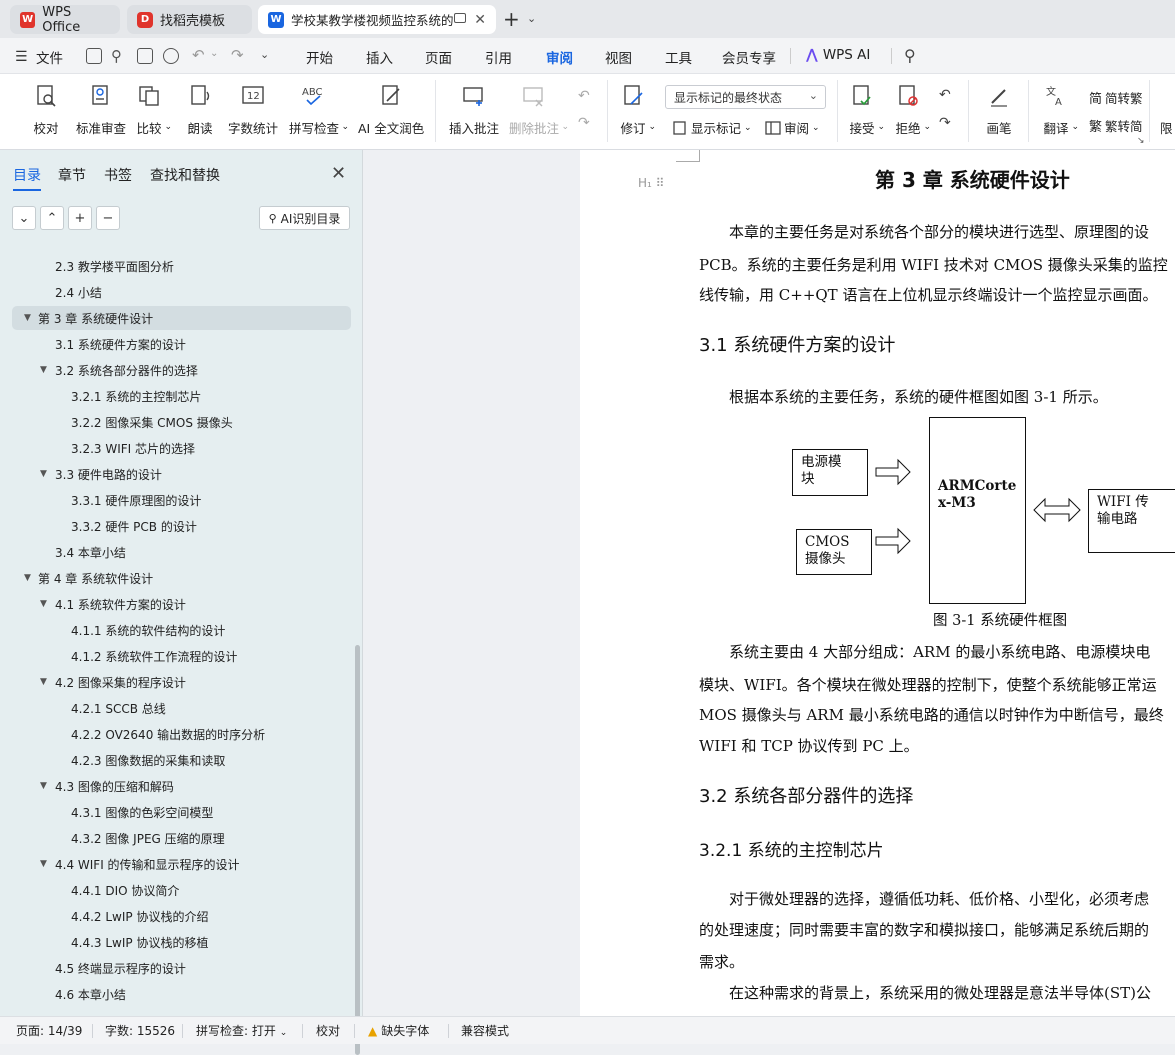 The width and height of the screenshot is (1175, 1055). I want to click on tab-list-chevron-icon: ⌄, so click(531, 18).